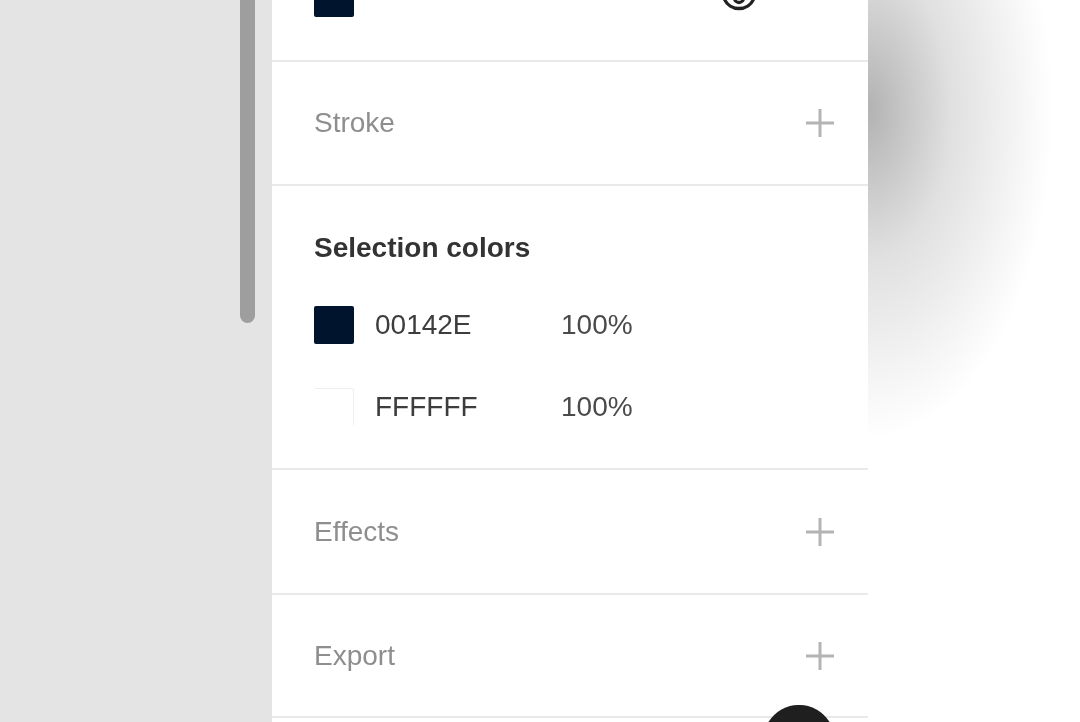 The image size is (1080, 722). What do you see at coordinates (354, 123) in the screenshot?
I see `section-title: Stroke` at bounding box center [354, 123].